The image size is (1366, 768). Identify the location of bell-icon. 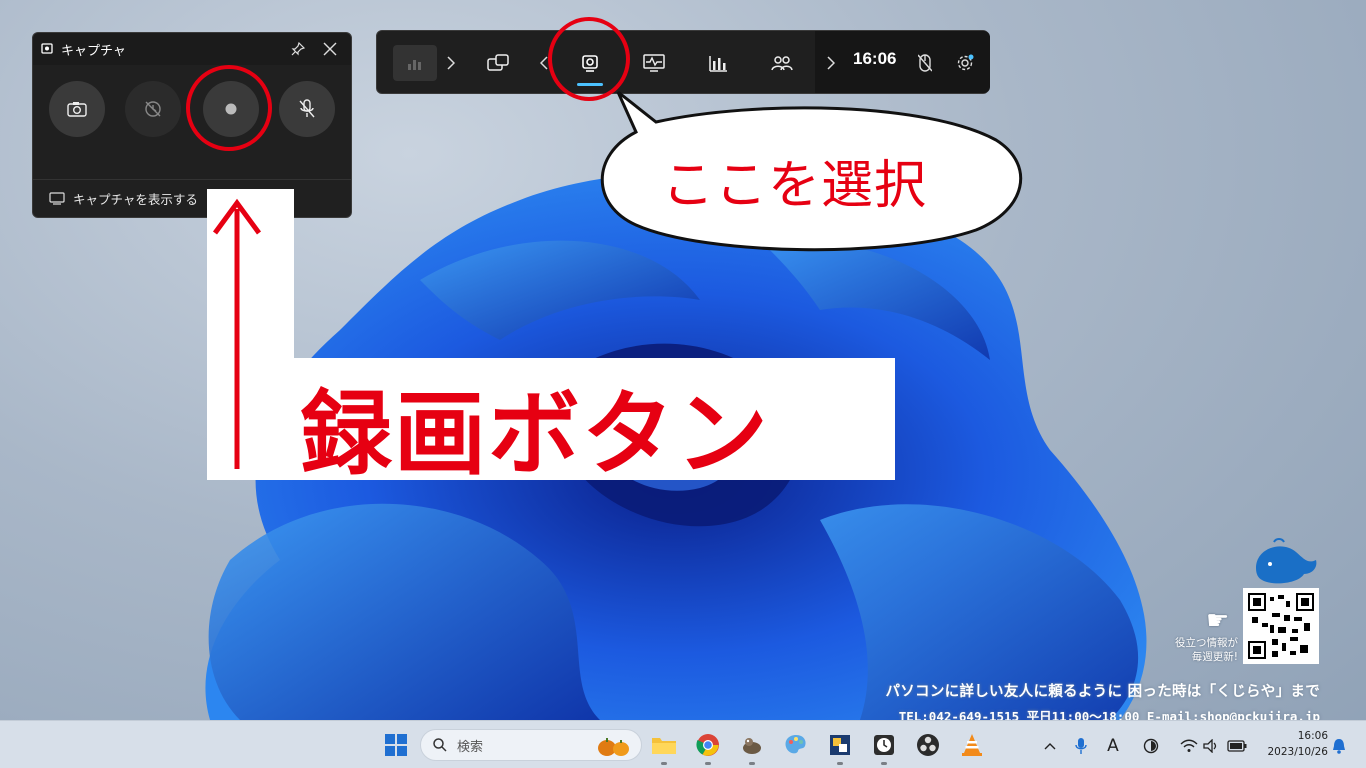
(1339, 746).